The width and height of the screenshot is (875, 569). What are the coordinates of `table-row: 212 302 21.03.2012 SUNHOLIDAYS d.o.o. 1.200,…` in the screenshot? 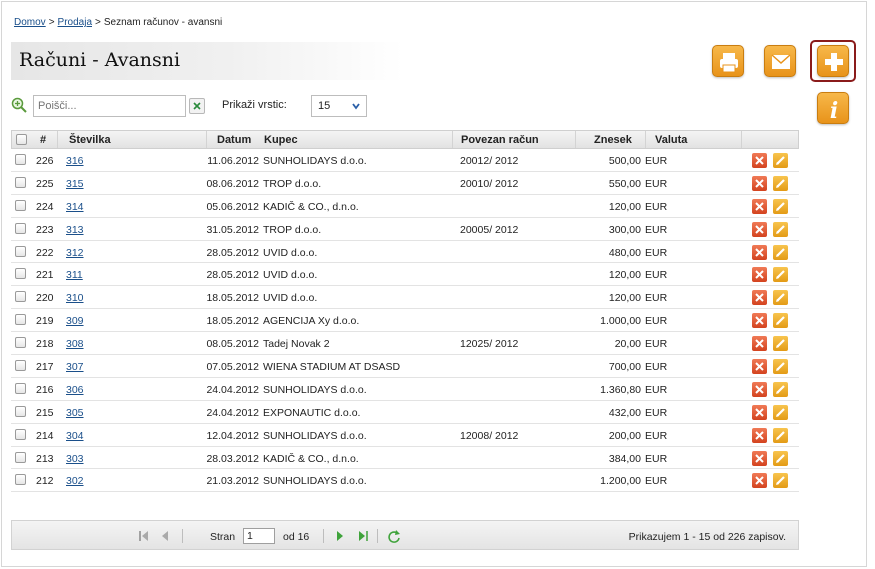 It's located at (405, 481).